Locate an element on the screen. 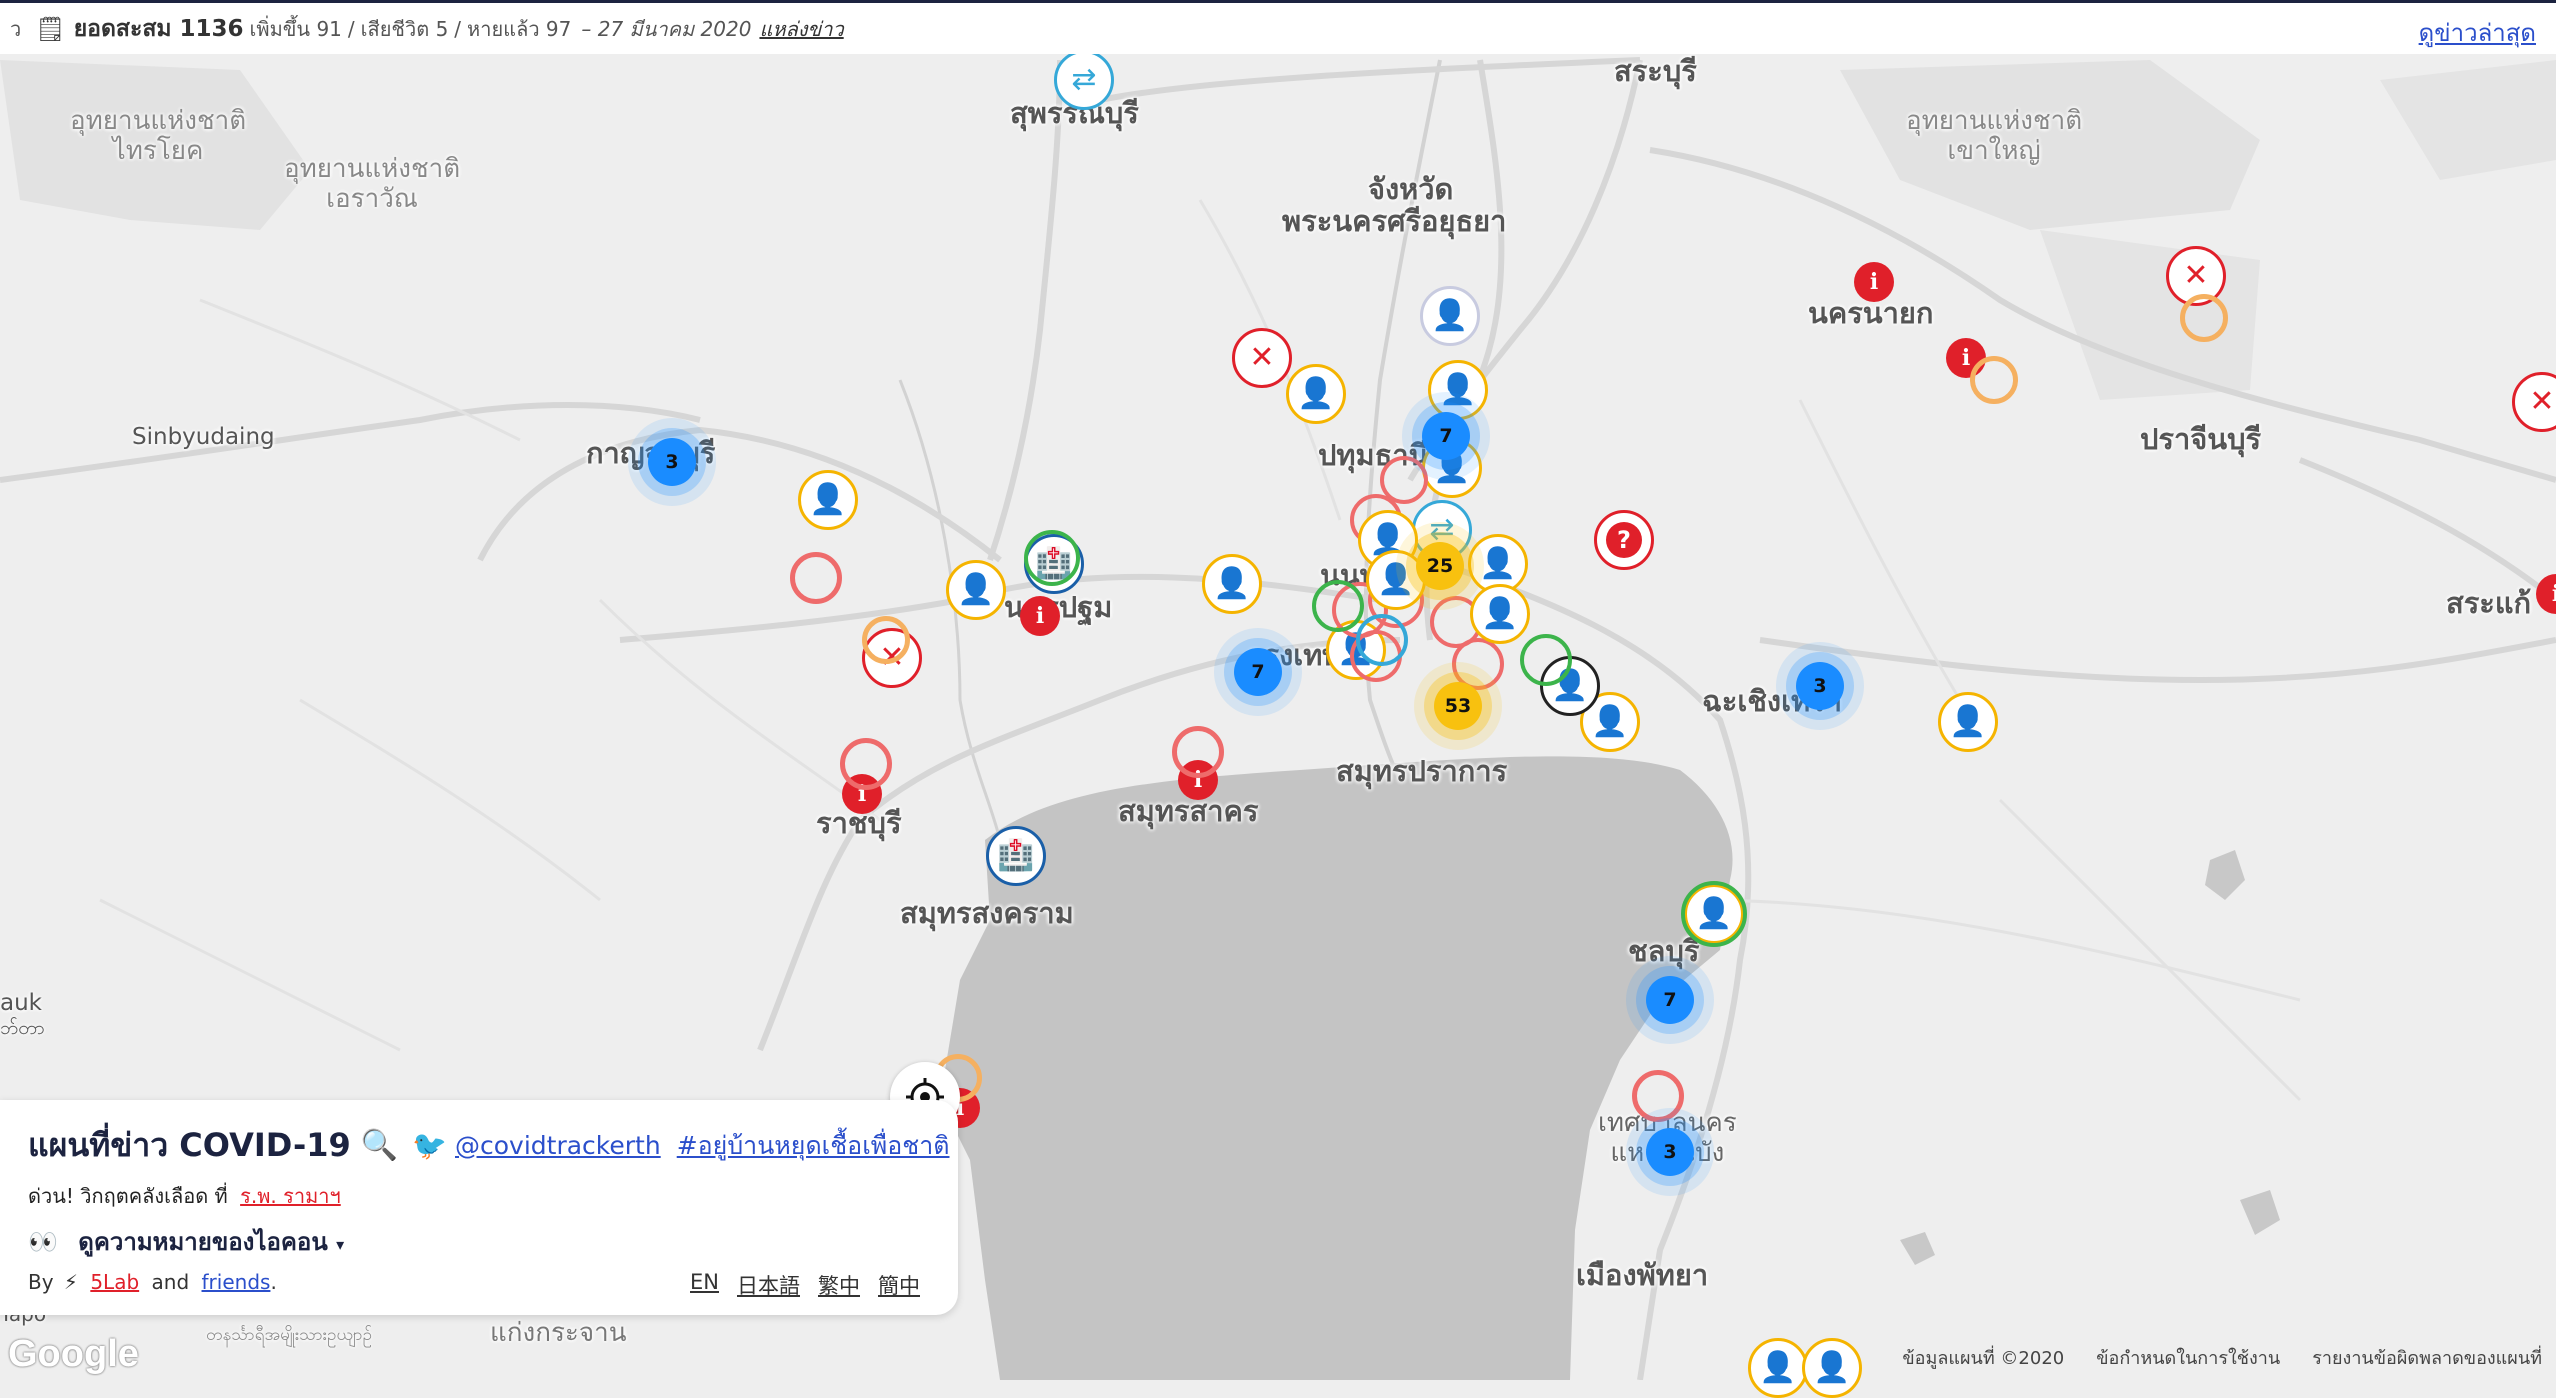  hospital-marker: 🏥 is located at coordinates (1016, 856).